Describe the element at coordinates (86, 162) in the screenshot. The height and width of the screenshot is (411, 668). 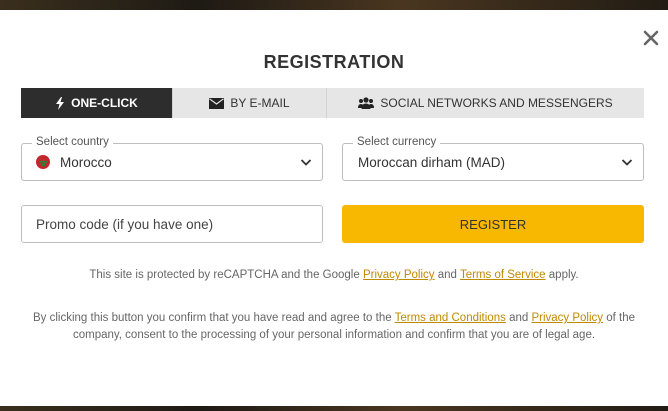
I see `country-select-value: Morocco` at that location.